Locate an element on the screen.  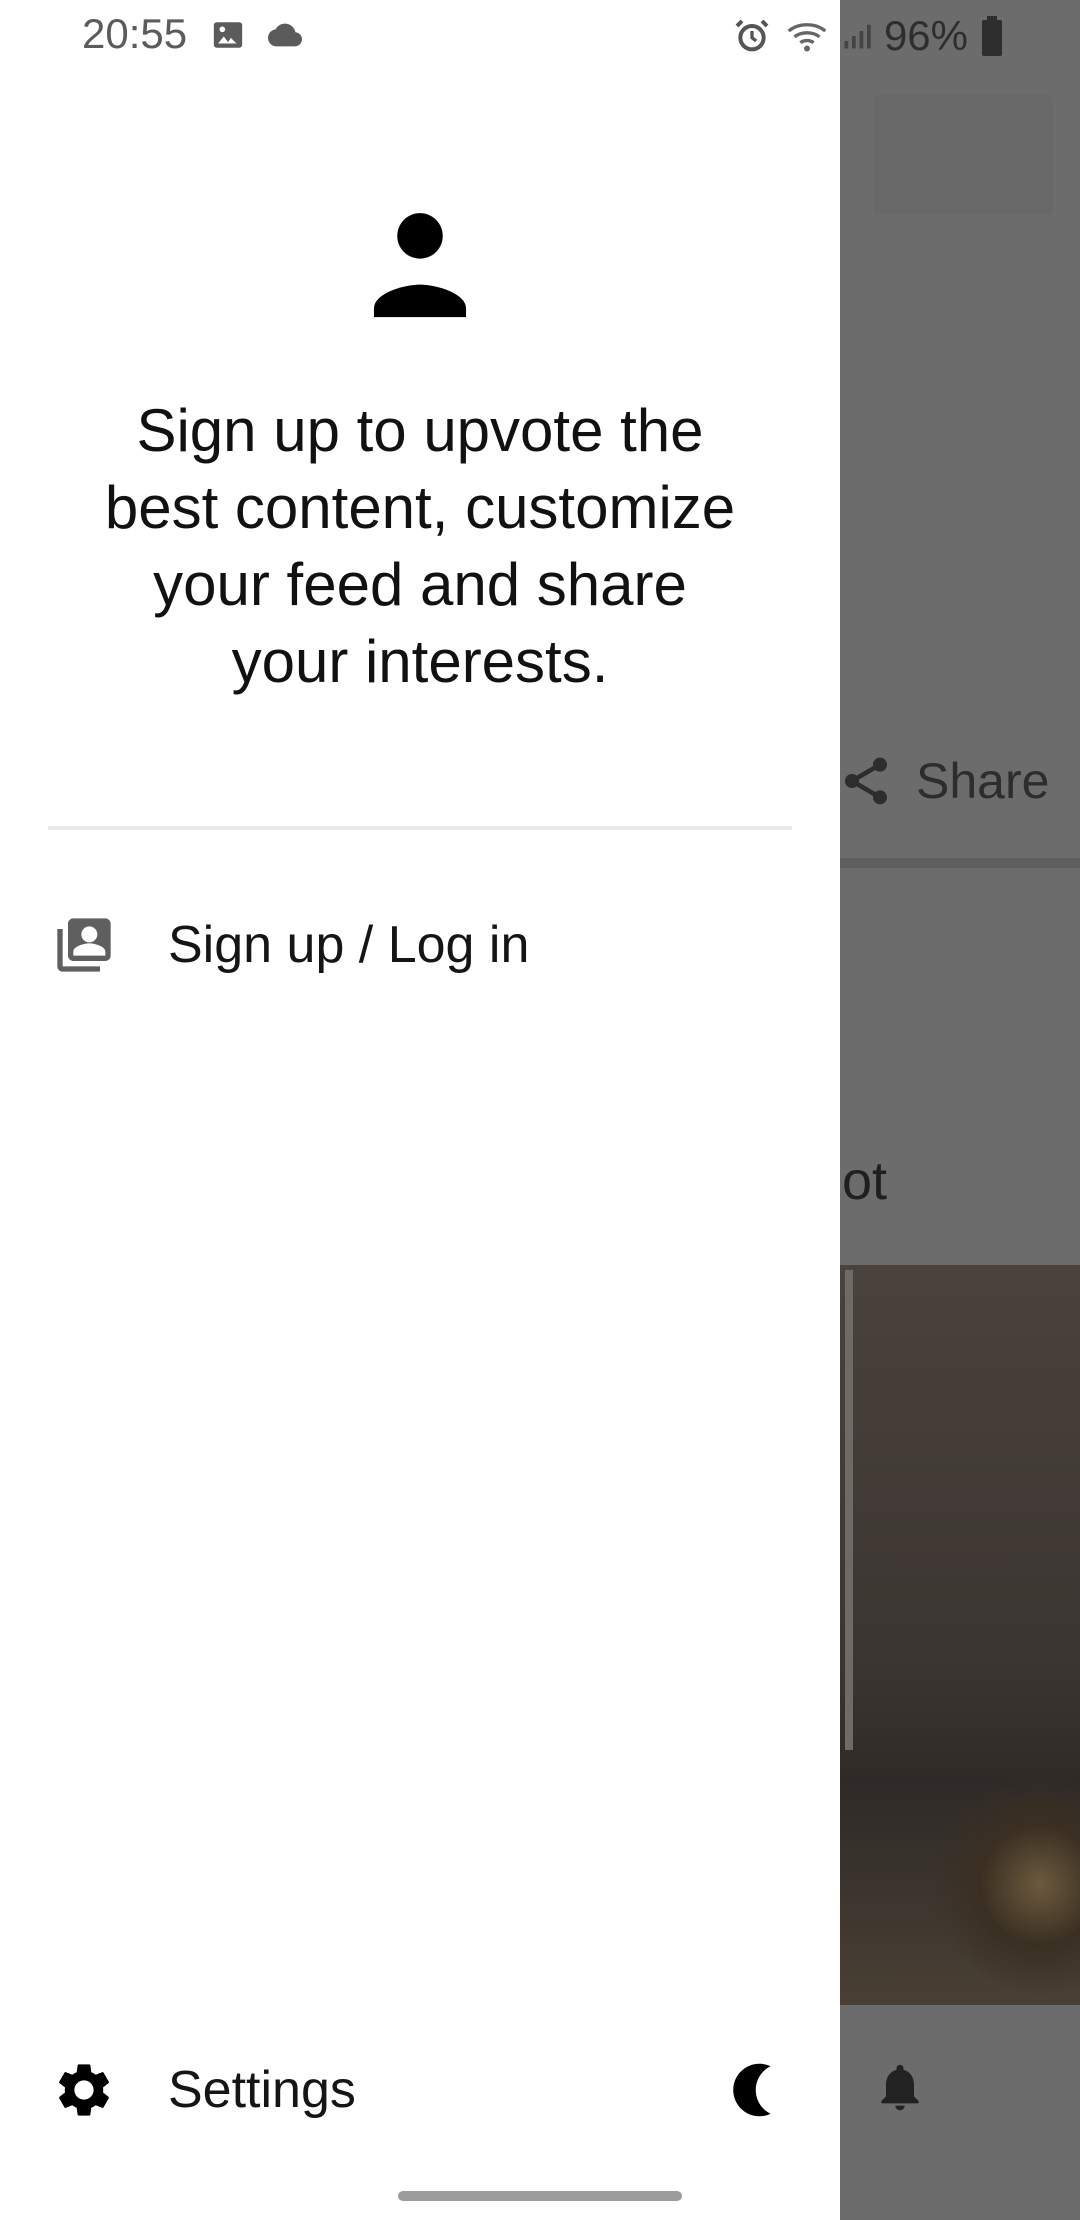
status-right-icons: 96% is located at coordinates (868, 36).